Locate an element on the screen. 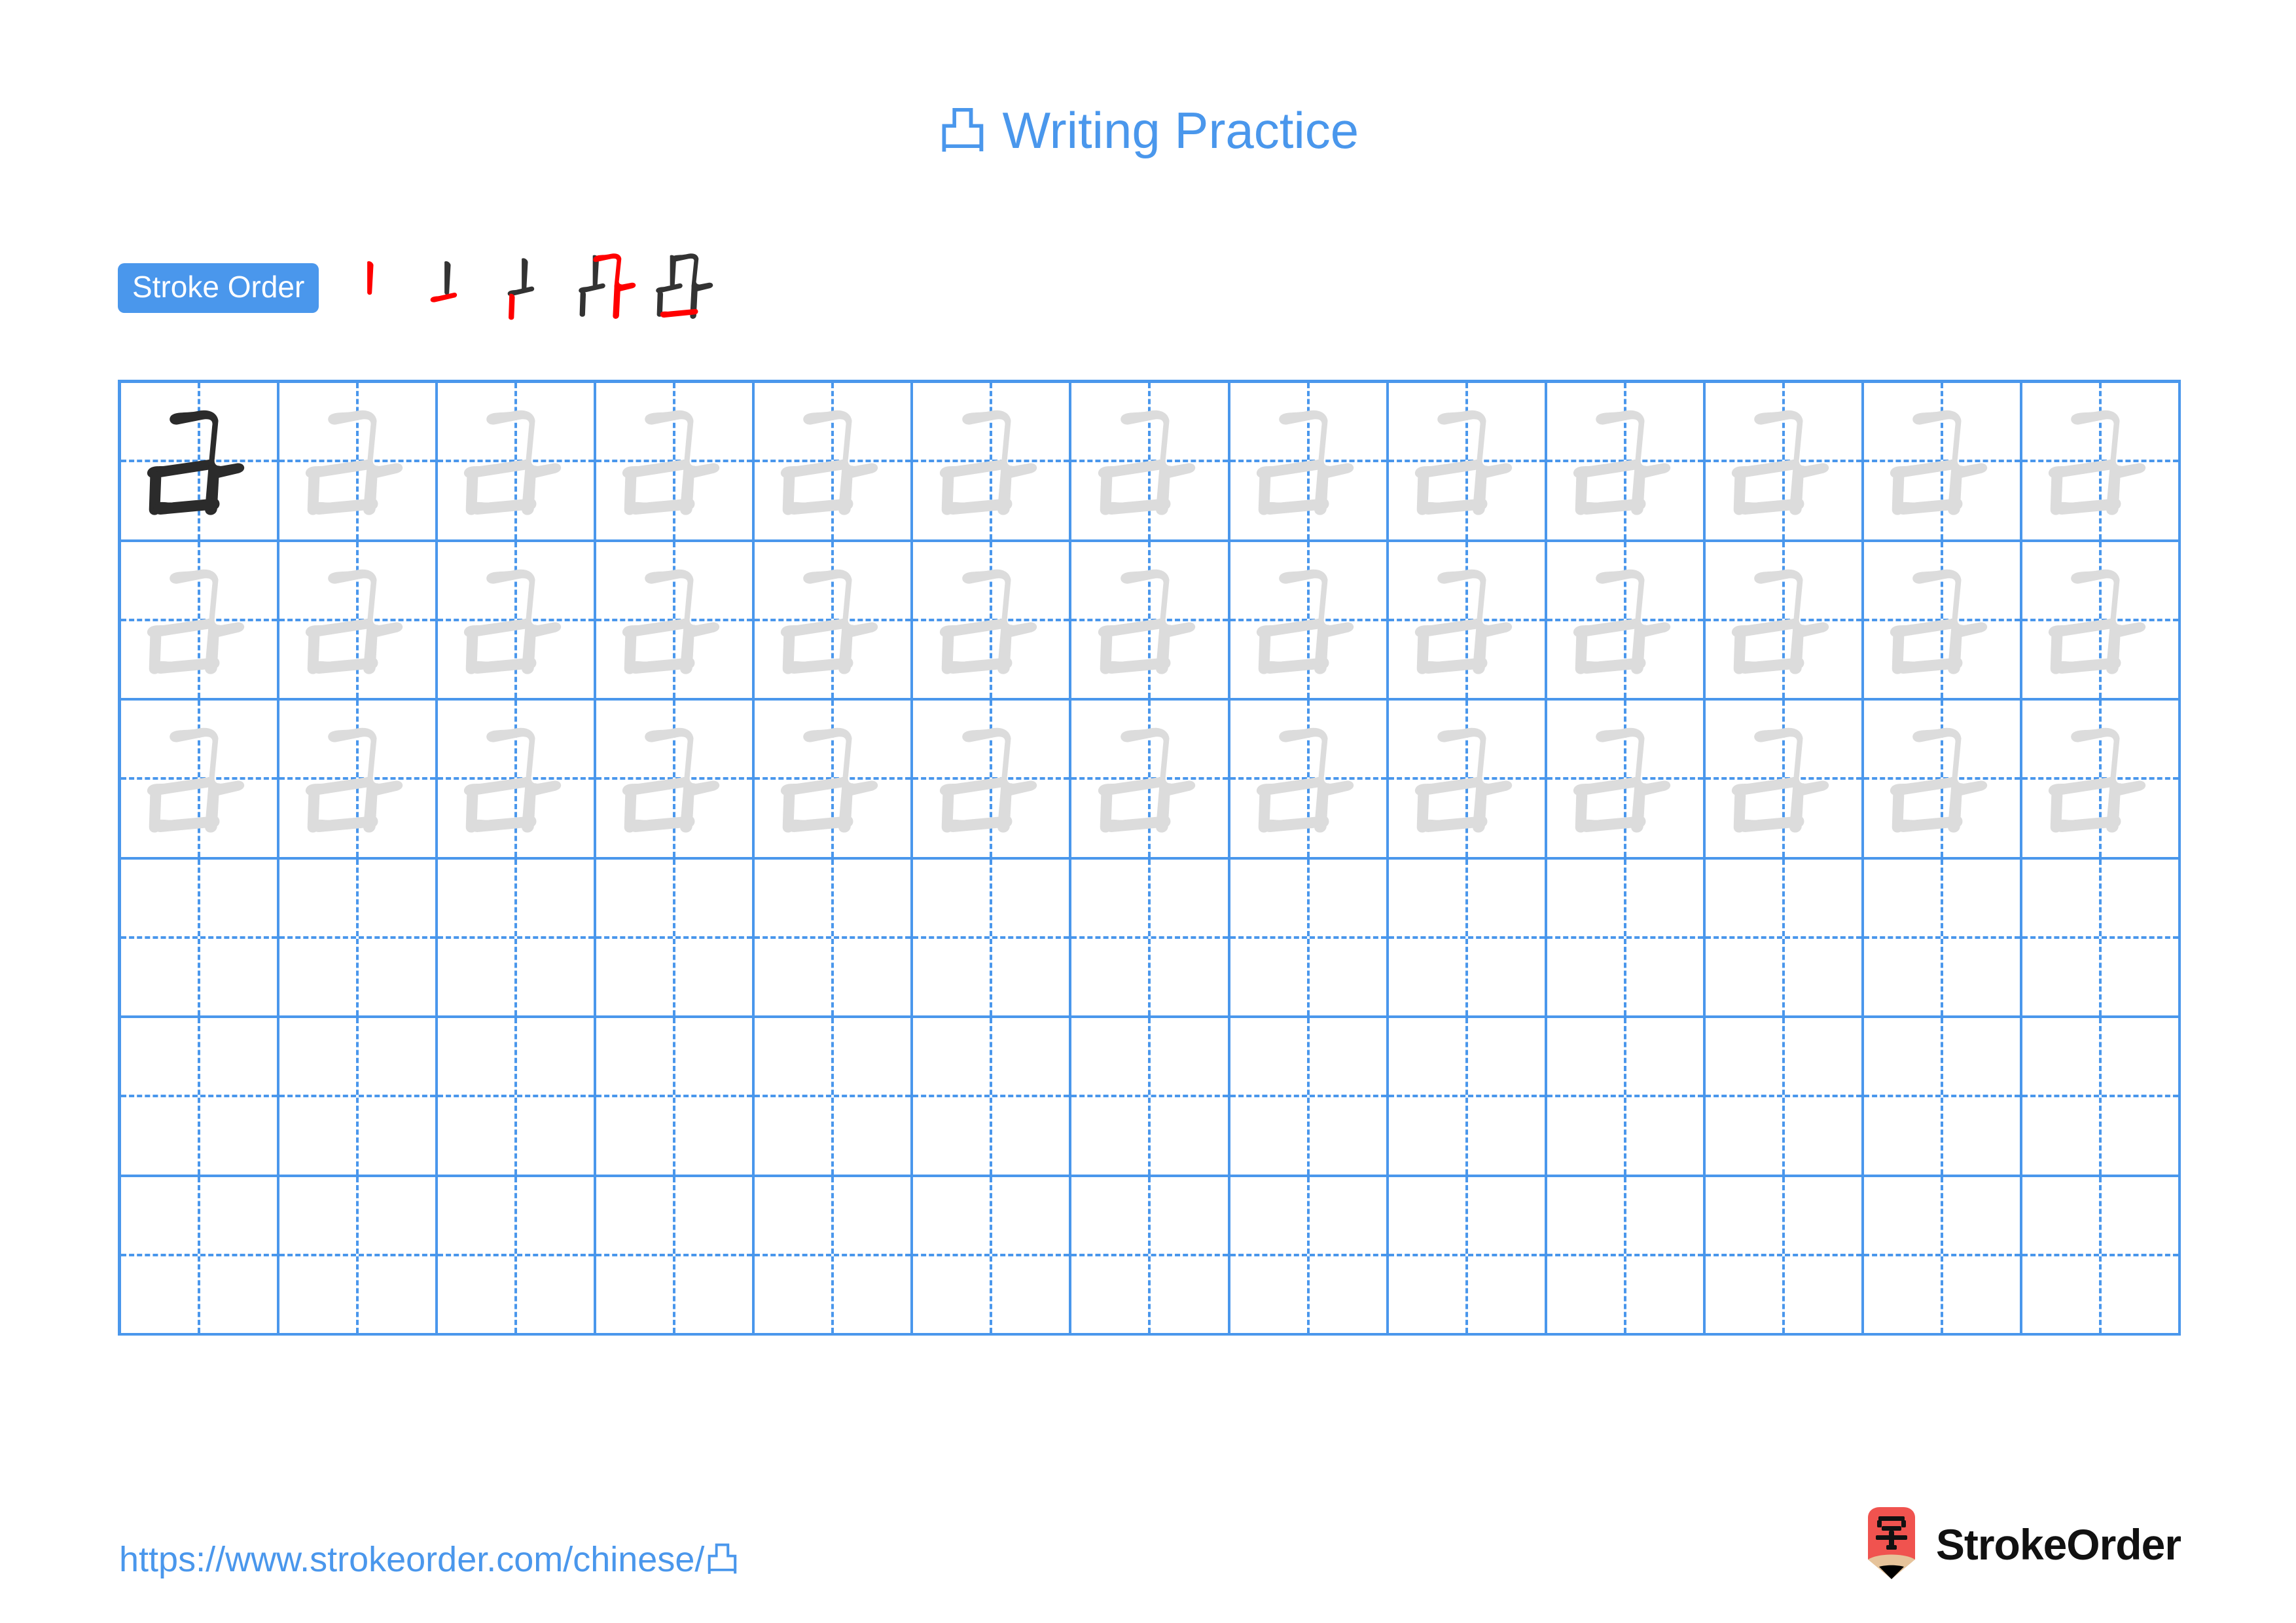  example-character is located at coordinates (199, 461).